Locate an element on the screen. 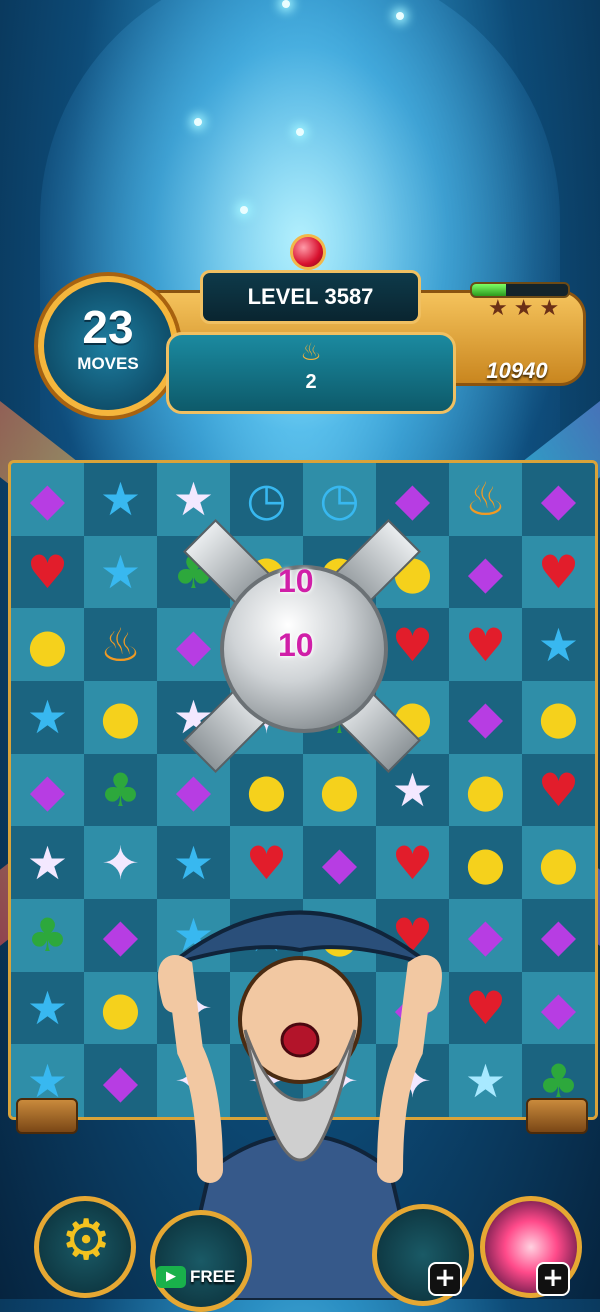  booster-lamp-button is located at coordinates (201, 1261).